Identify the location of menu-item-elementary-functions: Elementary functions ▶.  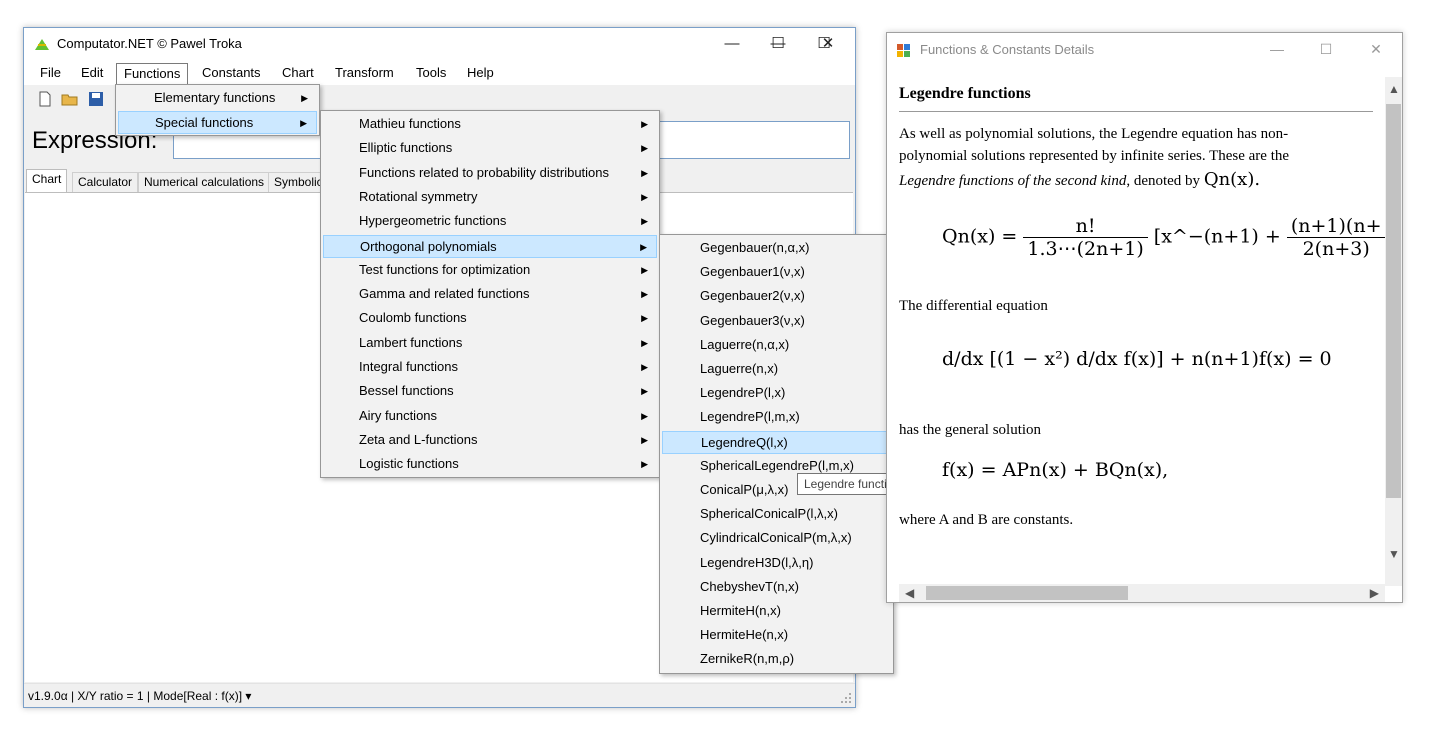
(217, 98).